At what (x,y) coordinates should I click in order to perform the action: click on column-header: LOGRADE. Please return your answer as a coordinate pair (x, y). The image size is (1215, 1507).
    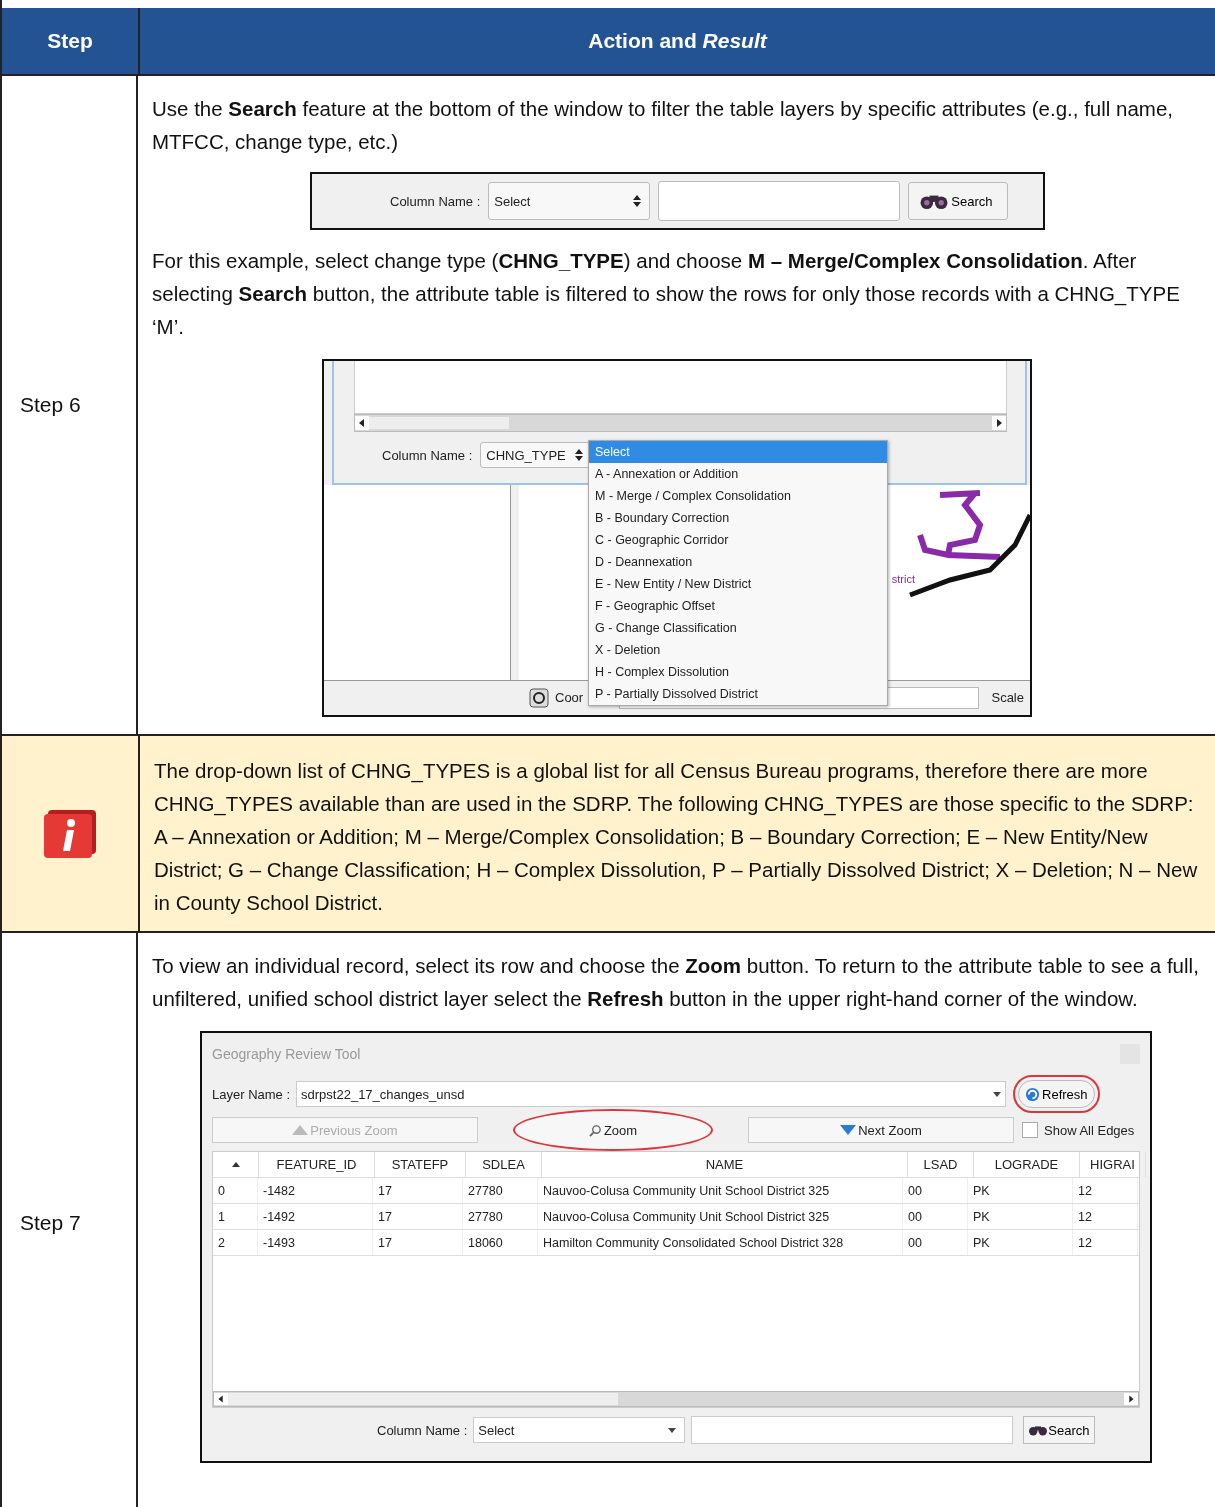
    Looking at the image, I should click on (1027, 1164).